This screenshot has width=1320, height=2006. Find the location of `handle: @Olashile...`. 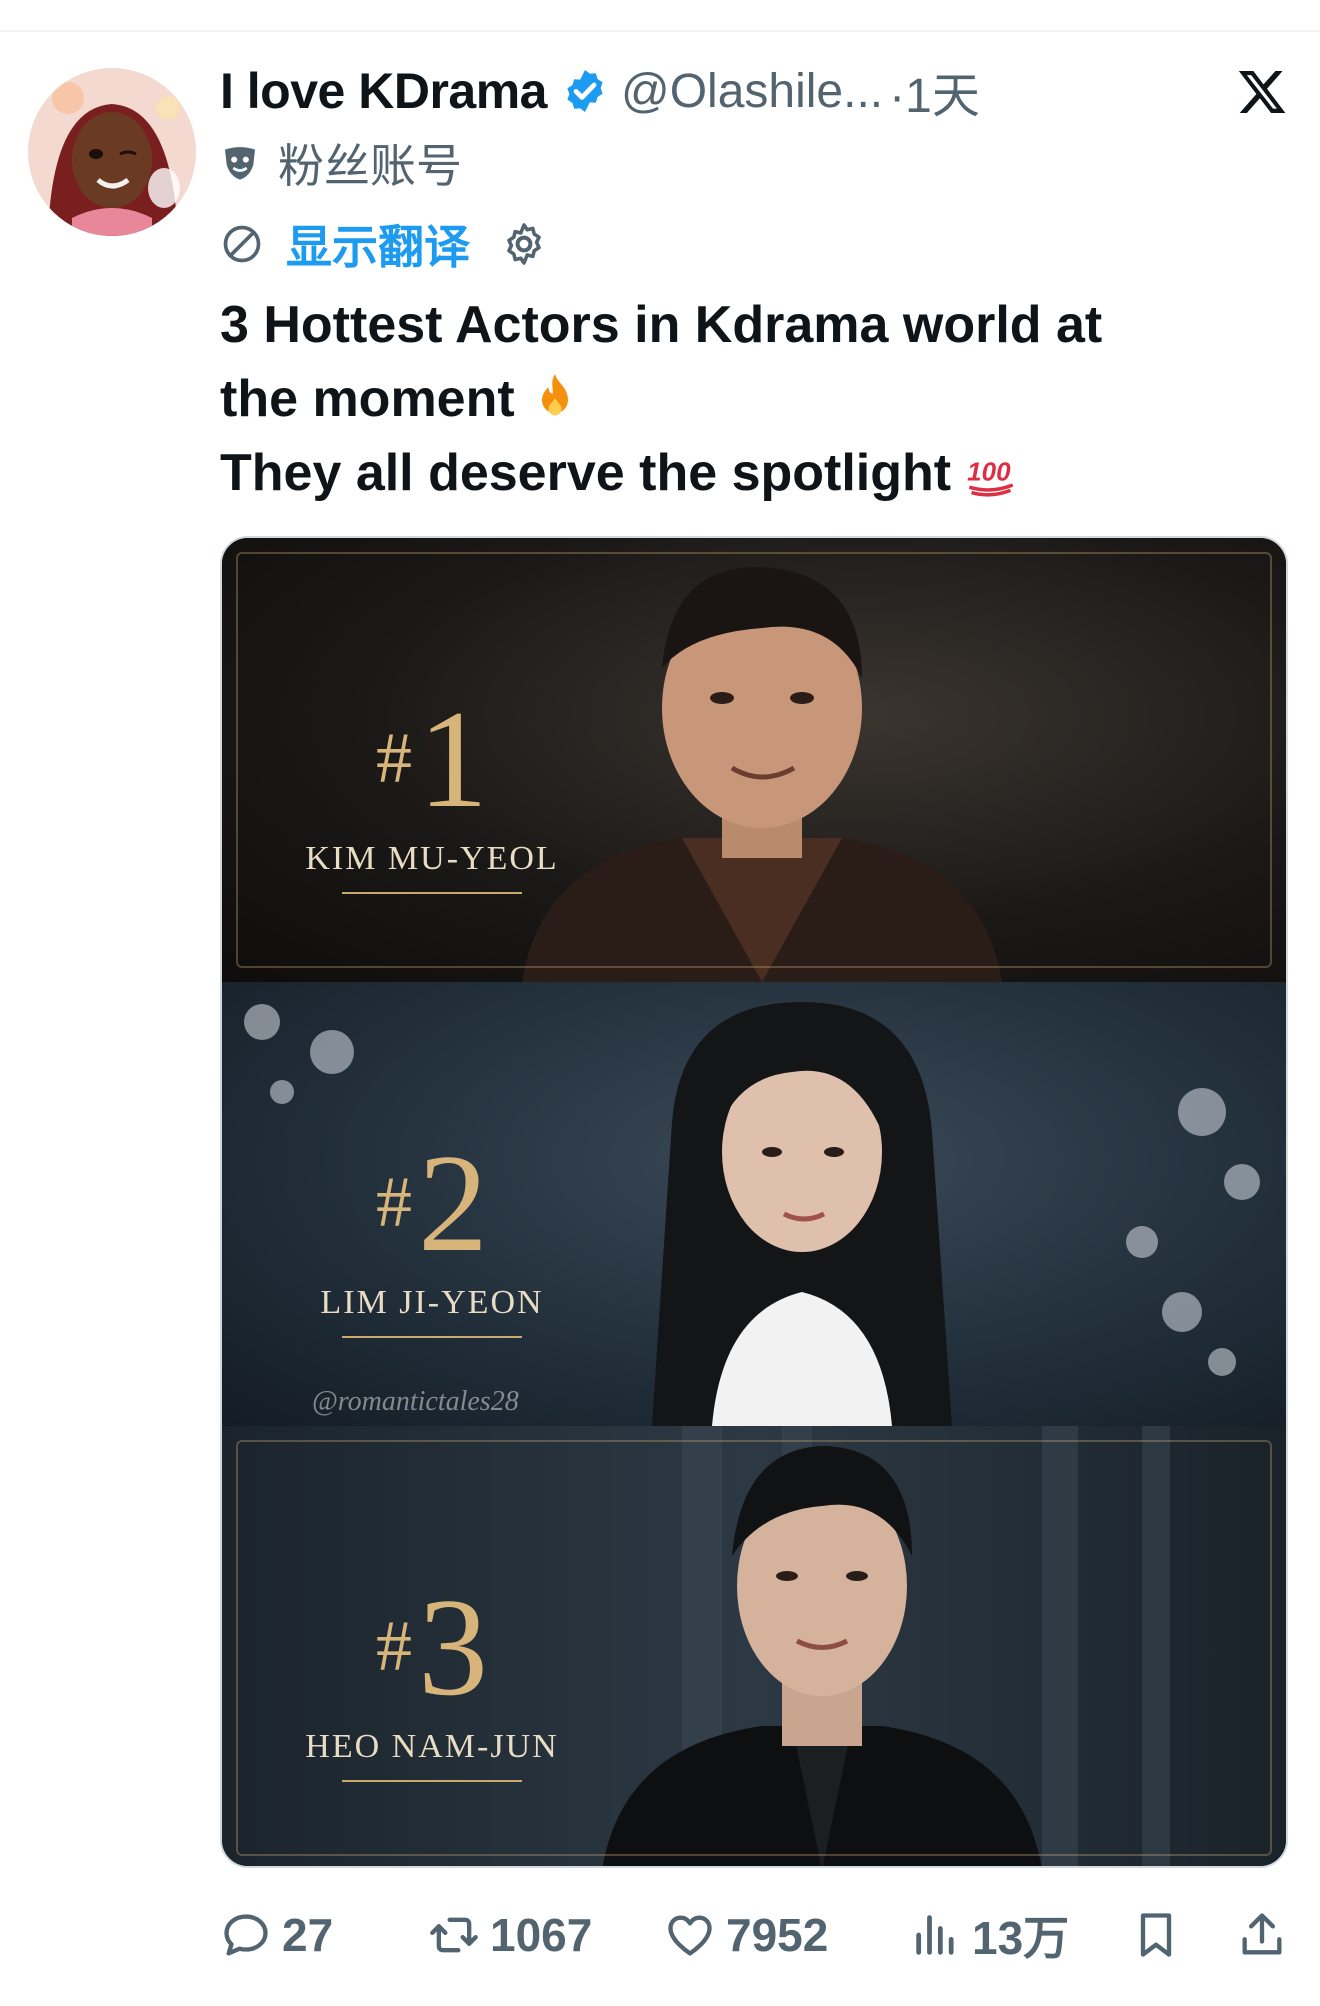

handle: @Olashile... is located at coordinates (752, 91).